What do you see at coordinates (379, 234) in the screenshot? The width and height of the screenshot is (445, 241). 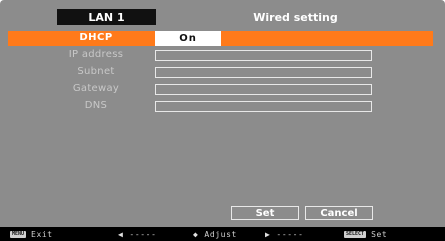 I see `set-label: Set` at bounding box center [379, 234].